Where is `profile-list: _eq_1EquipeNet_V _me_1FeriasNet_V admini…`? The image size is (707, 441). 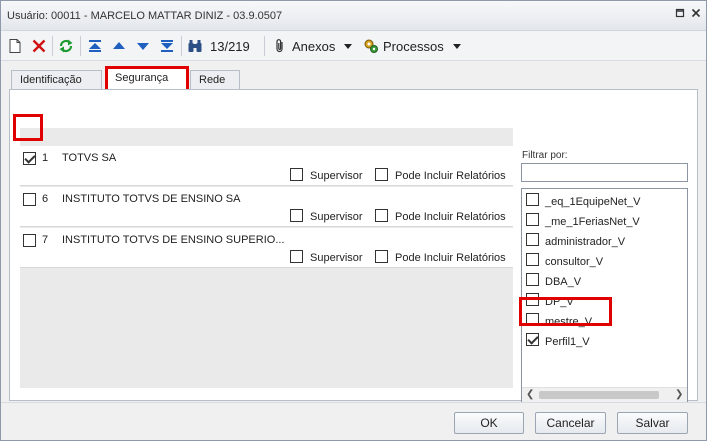
profile-list: _eq_1EquipeNet_V _me_1FeriasNet_V admini… is located at coordinates (604, 295).